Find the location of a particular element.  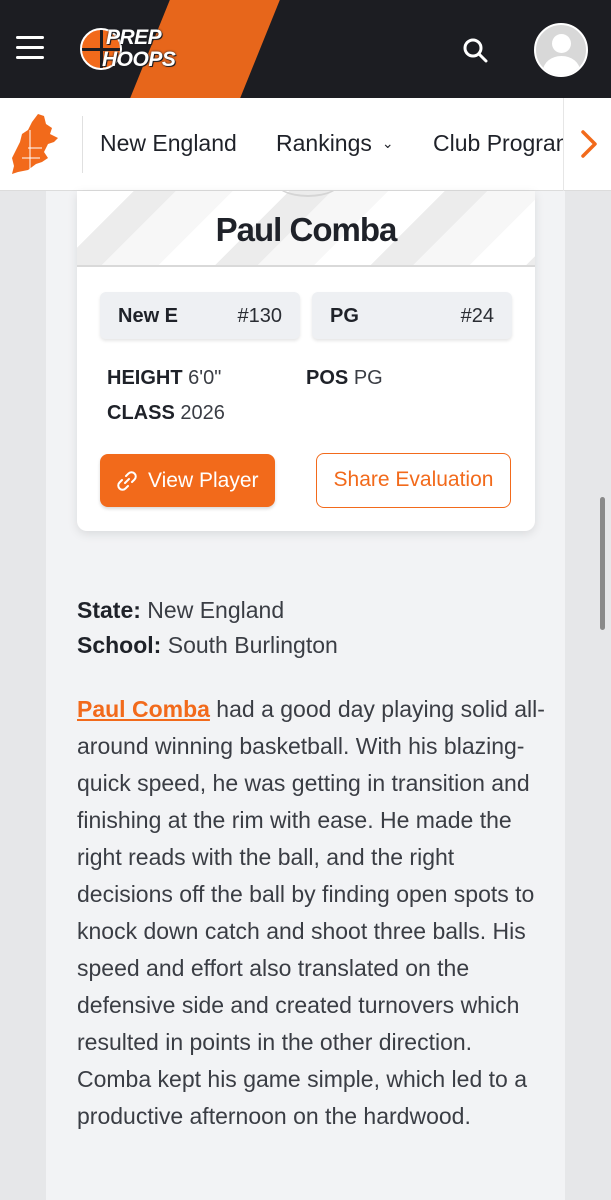

view-player-button: View Player is located at coordinates (187, 480).